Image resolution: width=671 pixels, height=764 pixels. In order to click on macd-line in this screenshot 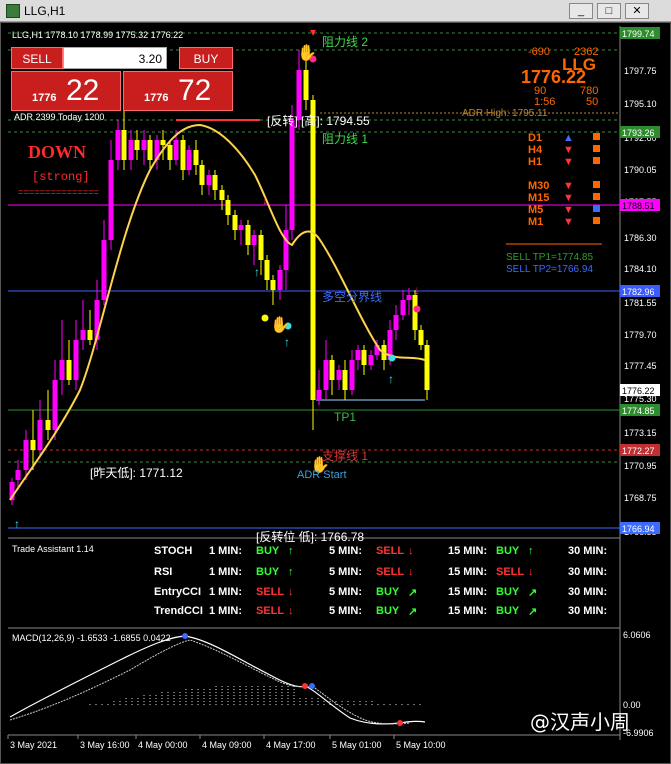, I will do `click(217, 680)`.